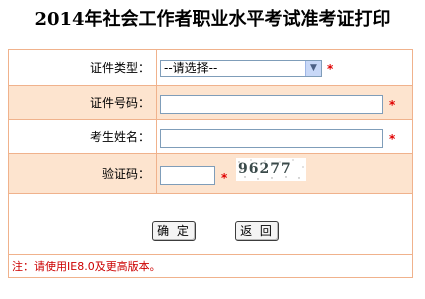  Describe the element at coordinates (191, 68) in the screenshot. I see `id-type-selected-value: --请选择--` at that location.